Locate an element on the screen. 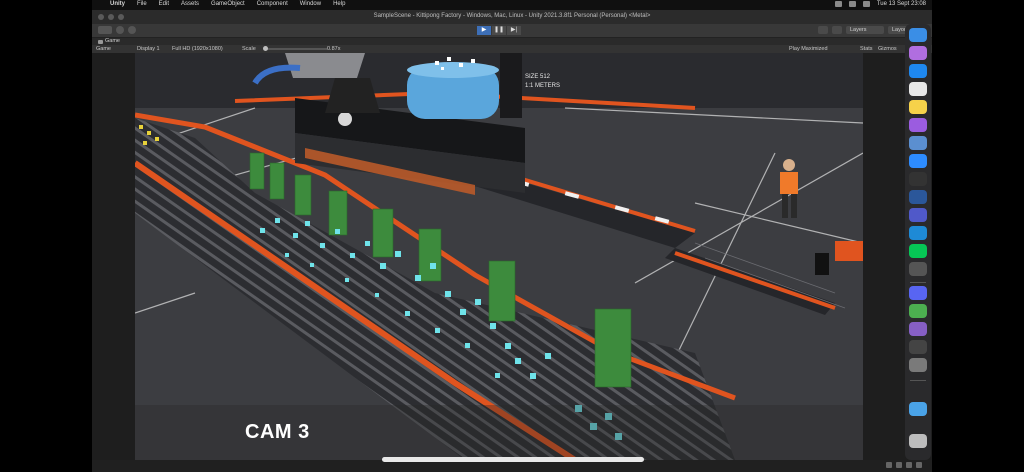 The image size is (1024, 472). debug-icon is located at coordinates (909, 465).